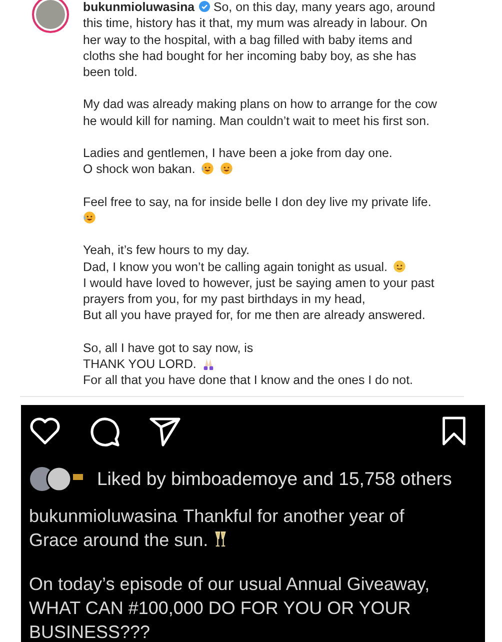 The image size is (502, 642). Describe the element at coordinates (238, 161) in the screenshot. I see `caption-paragraph: Ladies and gentlemen, I have been a joke from day one. O shock won bakan.` at that location.